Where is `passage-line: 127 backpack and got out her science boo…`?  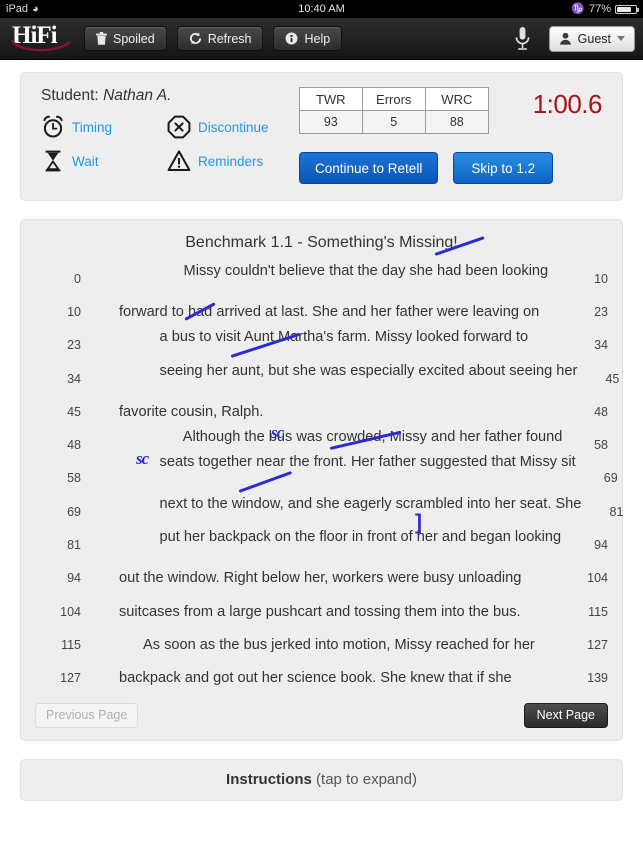
passage-line: 127 backpack and got out her science boo… is located at coordinates (321, 678).